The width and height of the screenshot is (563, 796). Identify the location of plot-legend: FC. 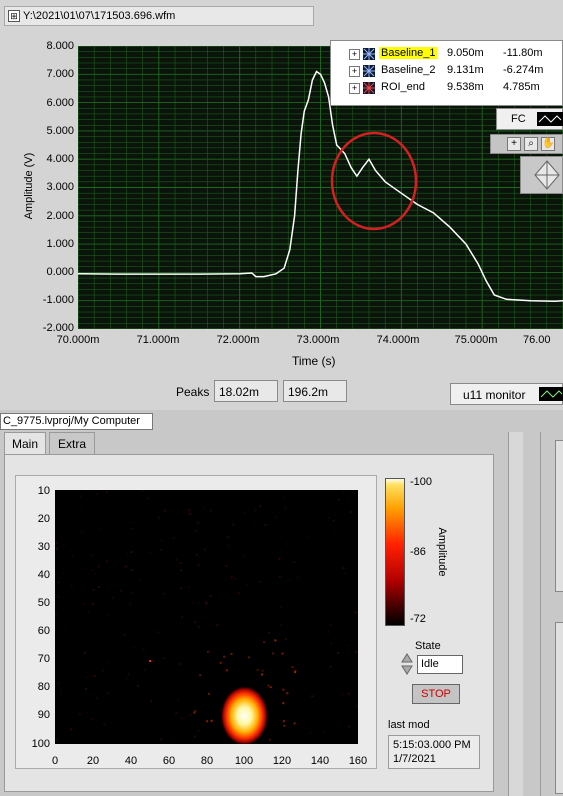
(529, 119).